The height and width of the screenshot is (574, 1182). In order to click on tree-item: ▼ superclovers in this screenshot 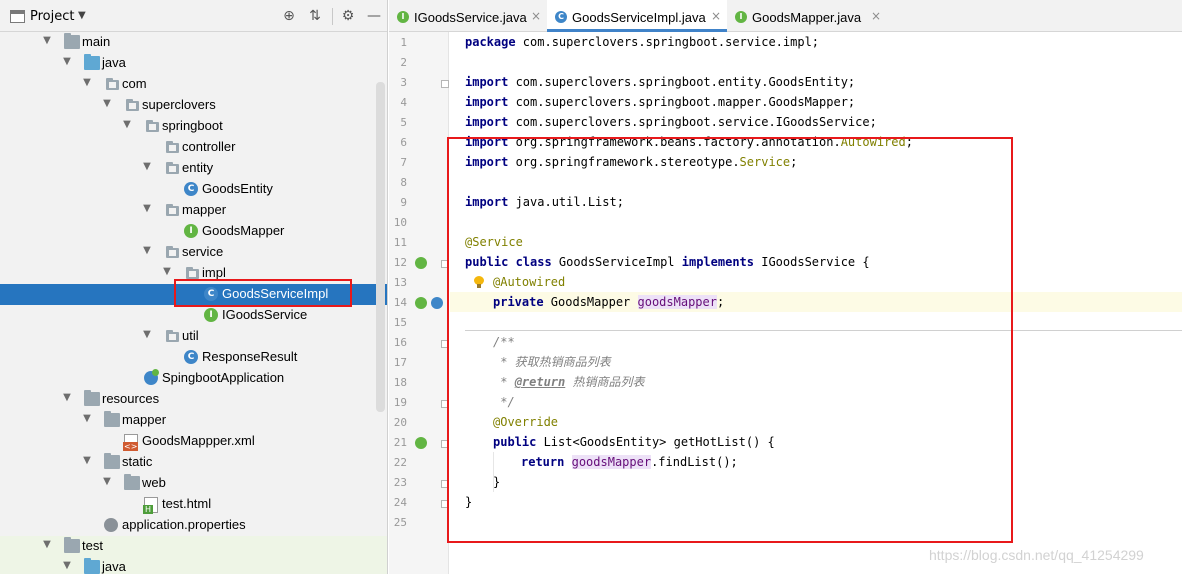, I will do `click(193, 105)`.